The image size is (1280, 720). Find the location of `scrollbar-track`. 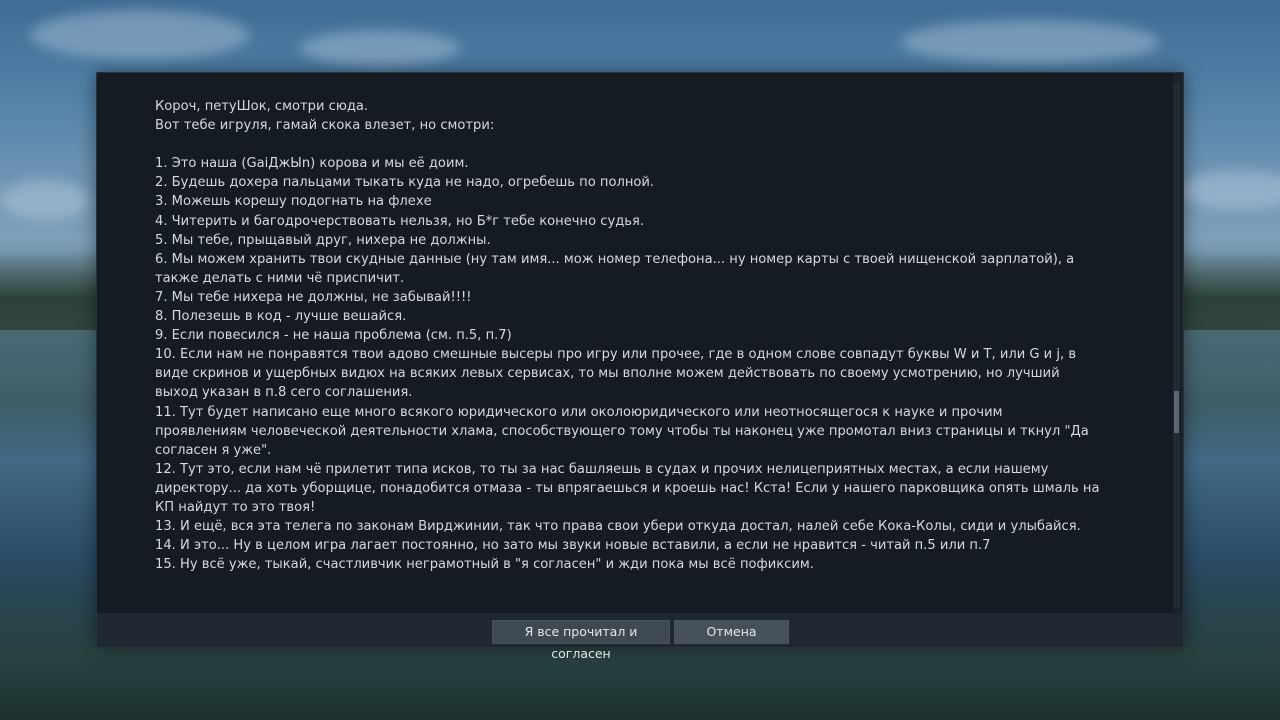

scrollbar-track is located at coordinates (1176, 345).